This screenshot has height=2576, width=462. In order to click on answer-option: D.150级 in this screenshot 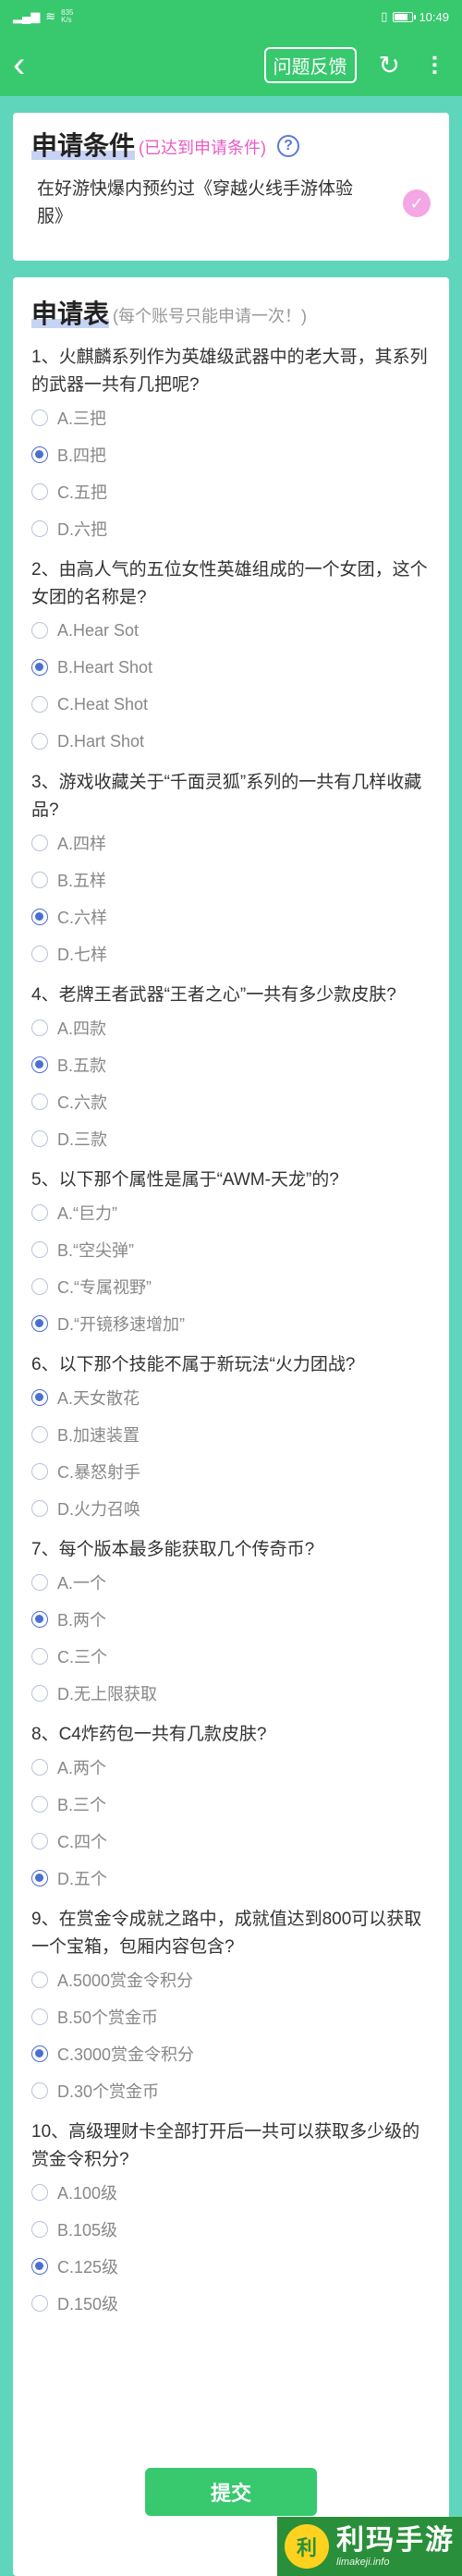, I will do `click(233, 2303)`.